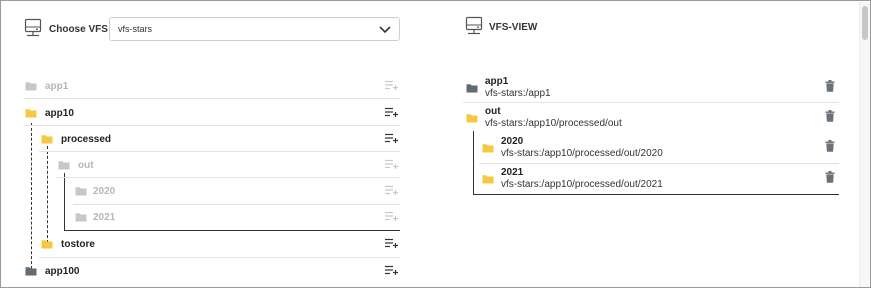  What do you see at coordinates (385, 30) in the screenshot?
I see `chevron-down-icon` at bounding box center [385, 30].